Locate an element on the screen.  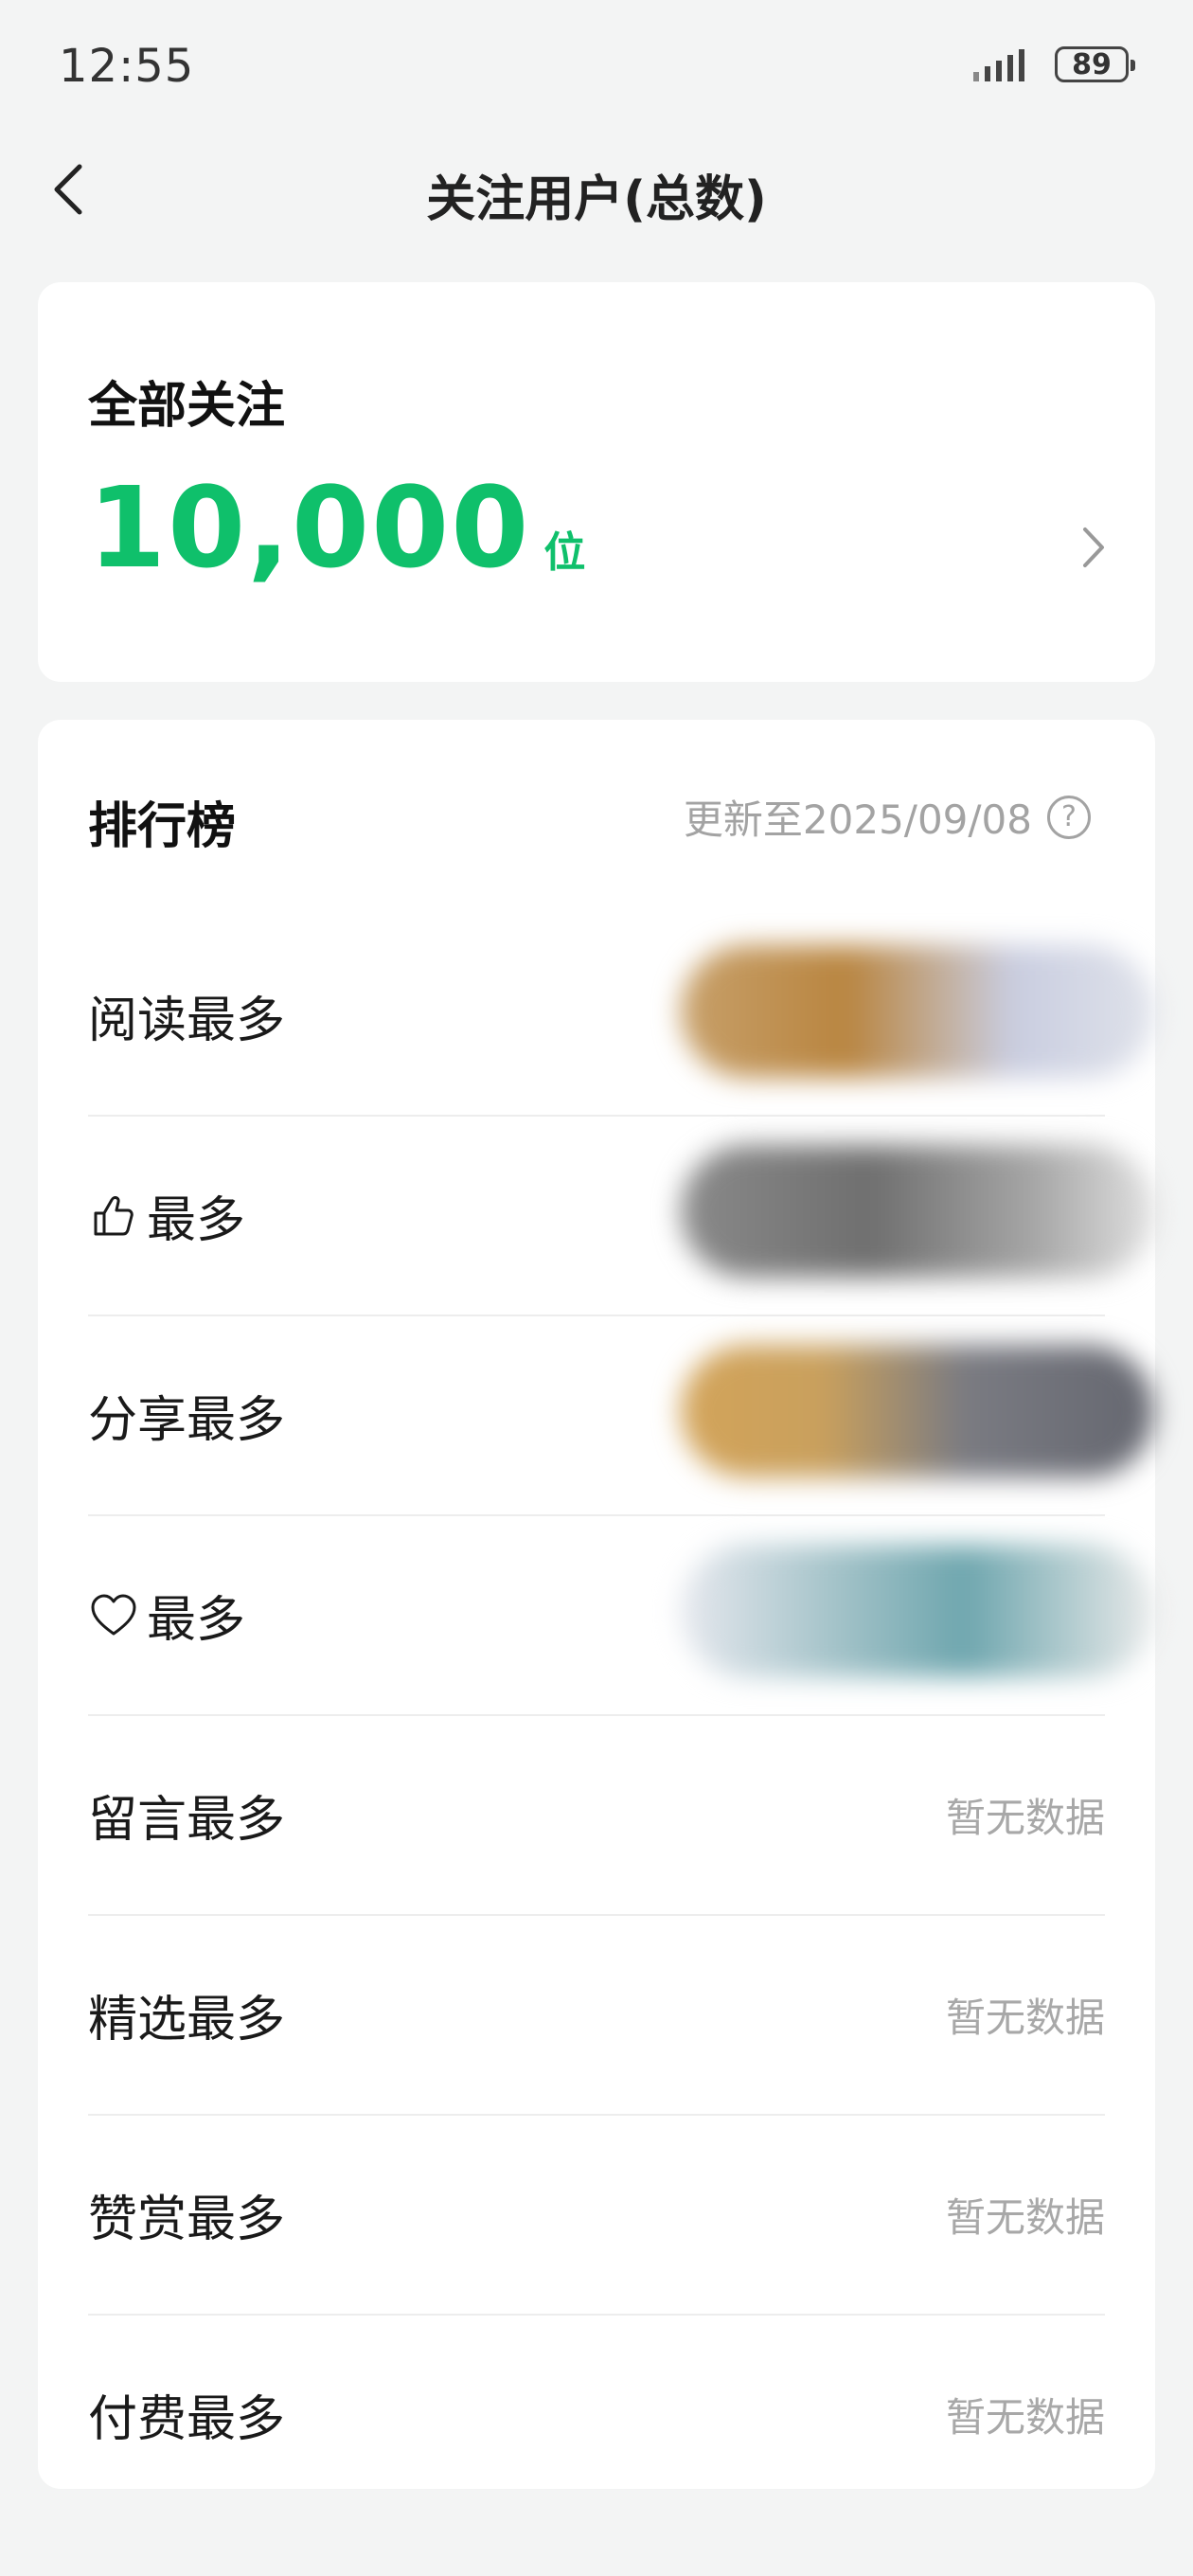
ranking-row-comment: 留言最多 暂无数据 is located at coordinates (596, 1816).